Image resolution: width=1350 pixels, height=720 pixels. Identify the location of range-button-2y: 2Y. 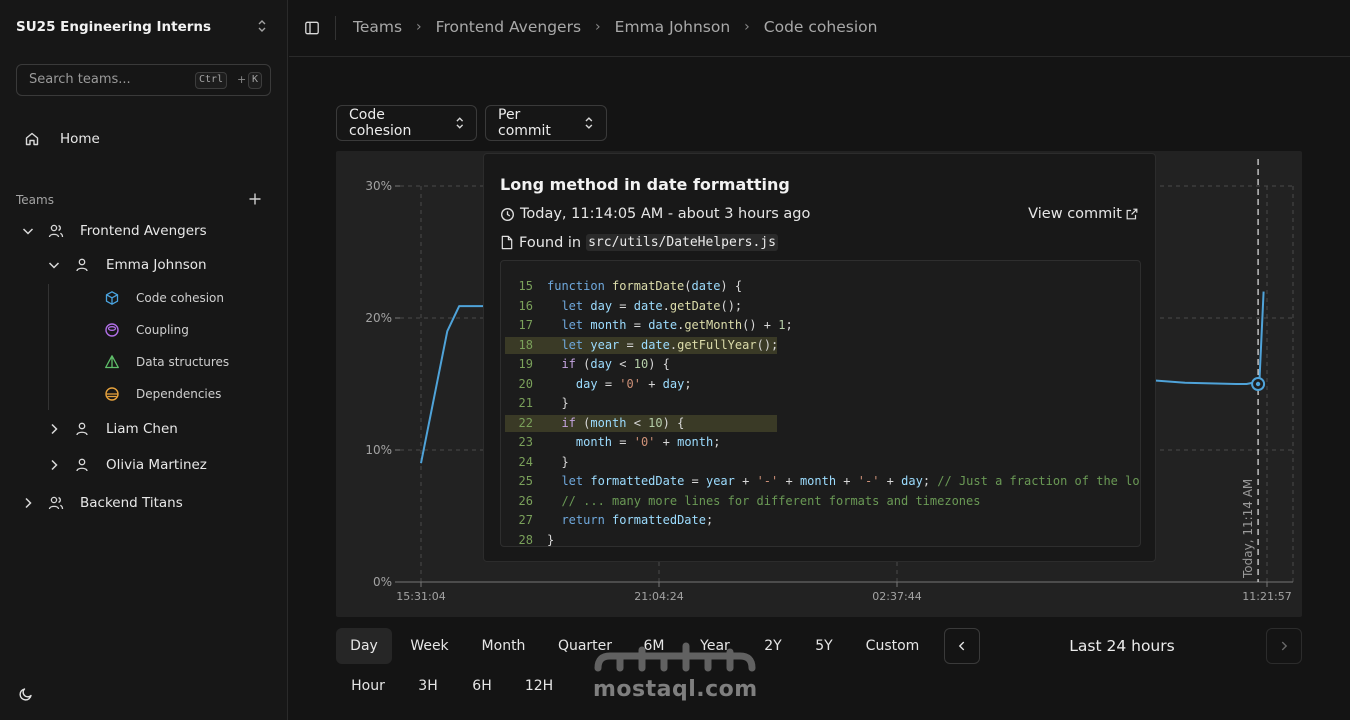
(773, 646).